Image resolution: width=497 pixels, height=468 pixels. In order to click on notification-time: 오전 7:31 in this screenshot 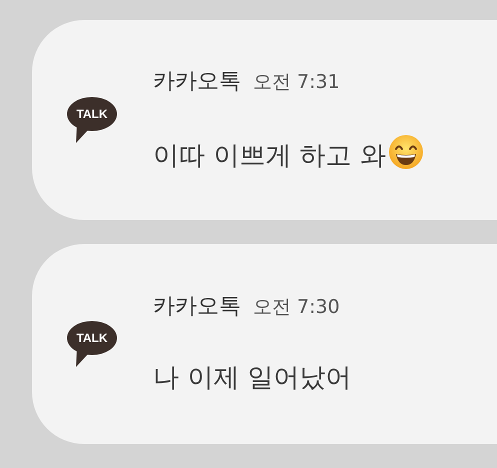, I will do `click(296, 82)`.